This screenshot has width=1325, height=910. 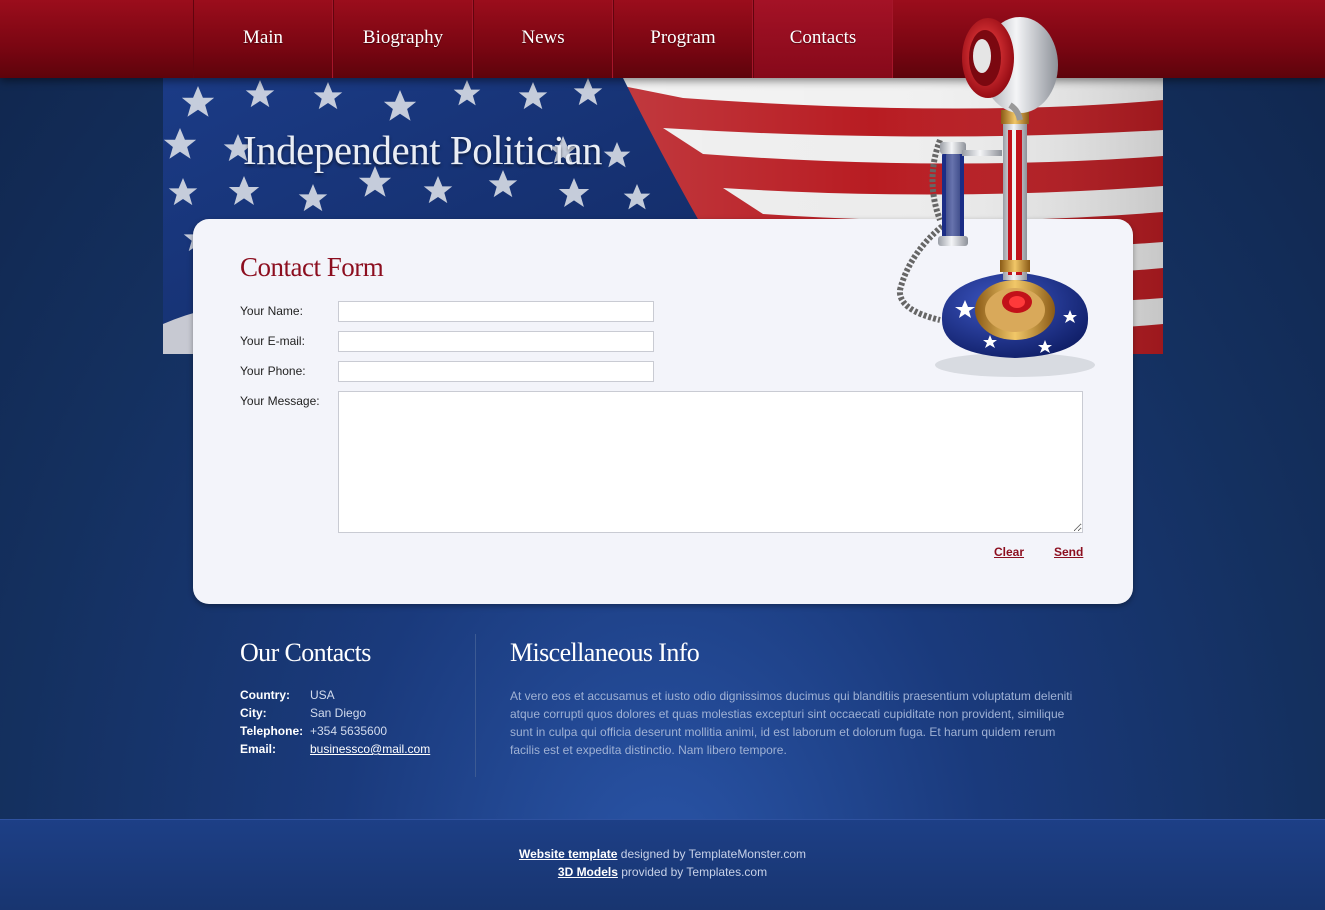 I want to click on footer-credit-line-2: 3D Models provided by Templates.com, so click(x=662, y=872).